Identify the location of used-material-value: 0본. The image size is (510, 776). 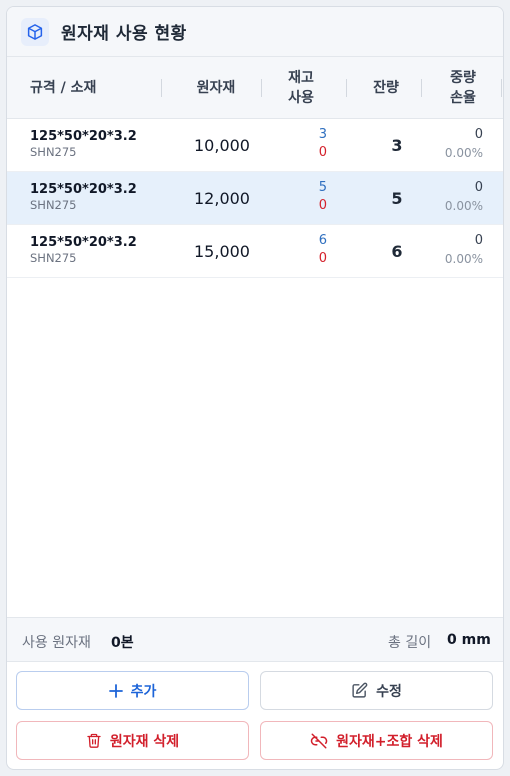
(122, 643).